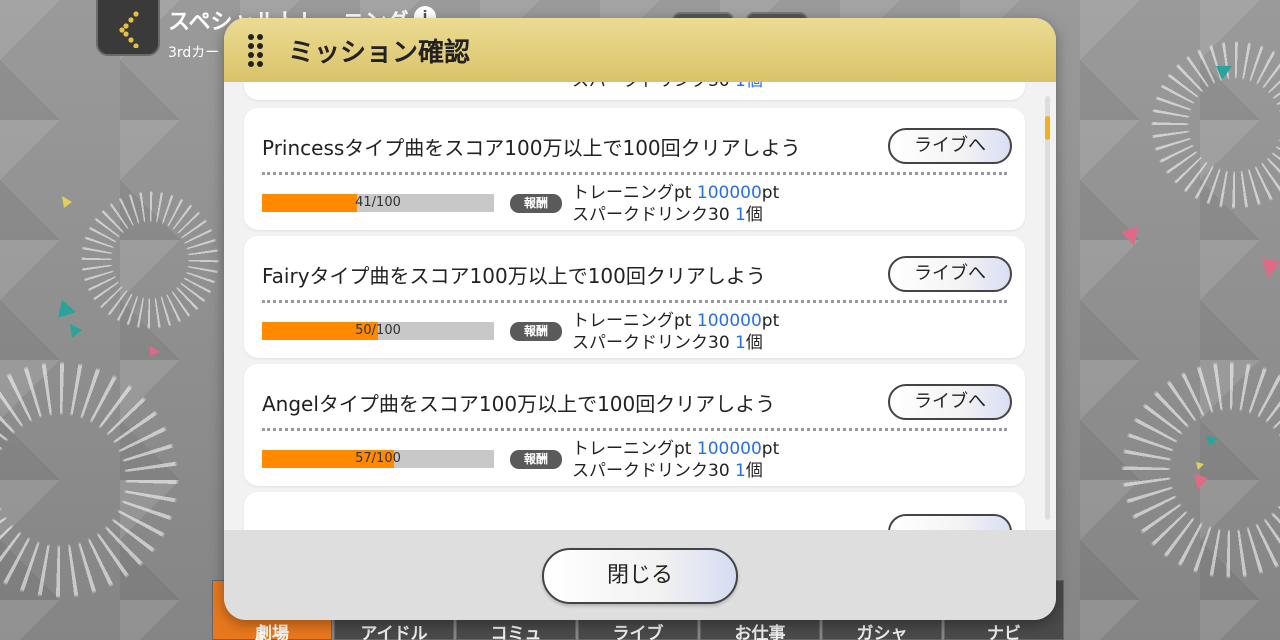  What do you see at coordinates (194, 53) in the screenshot?
I see `page-subtitle: 3rdカー` at bounding box center [194, 53].